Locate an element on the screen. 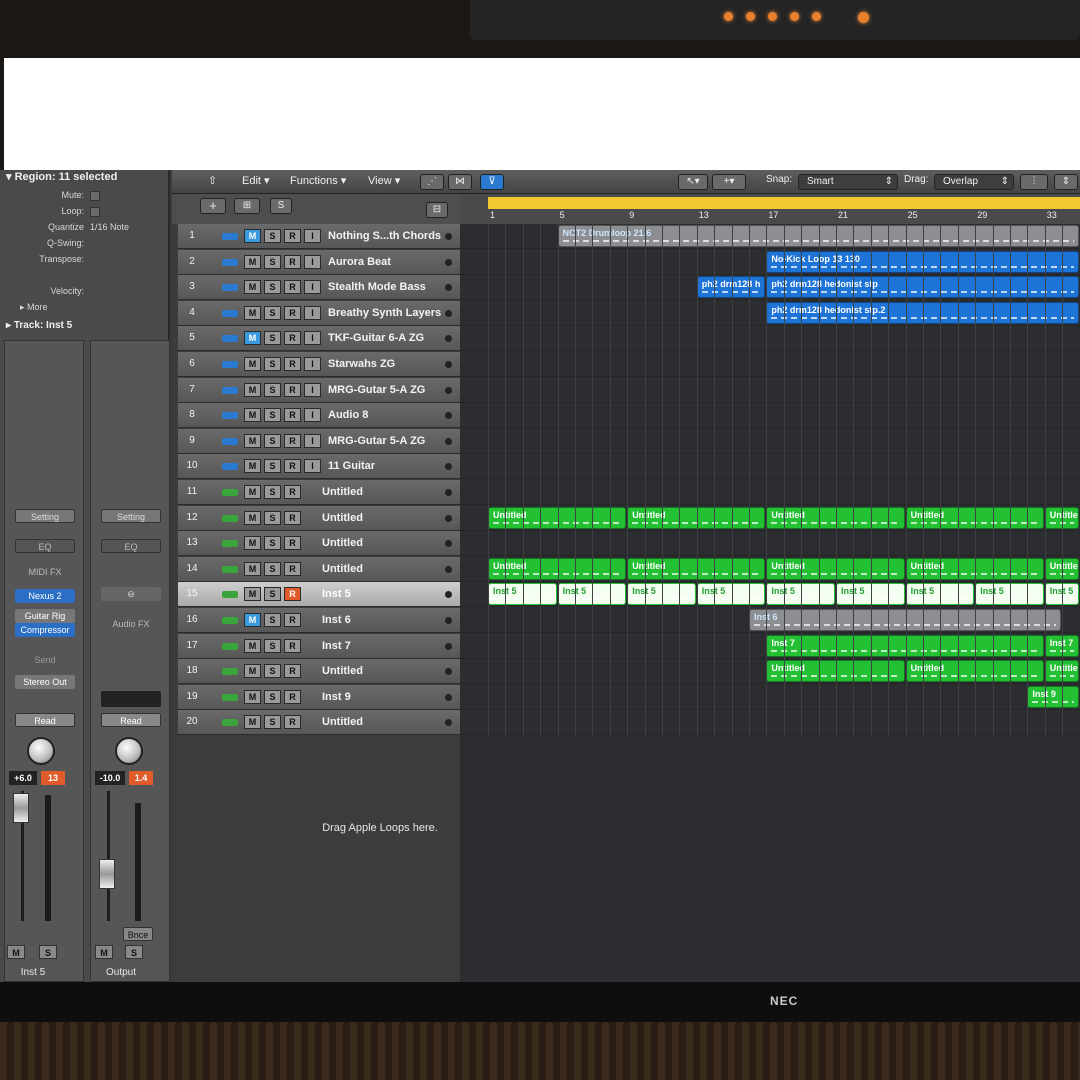  global-solo-button: S is located at coordinates (281, 206).